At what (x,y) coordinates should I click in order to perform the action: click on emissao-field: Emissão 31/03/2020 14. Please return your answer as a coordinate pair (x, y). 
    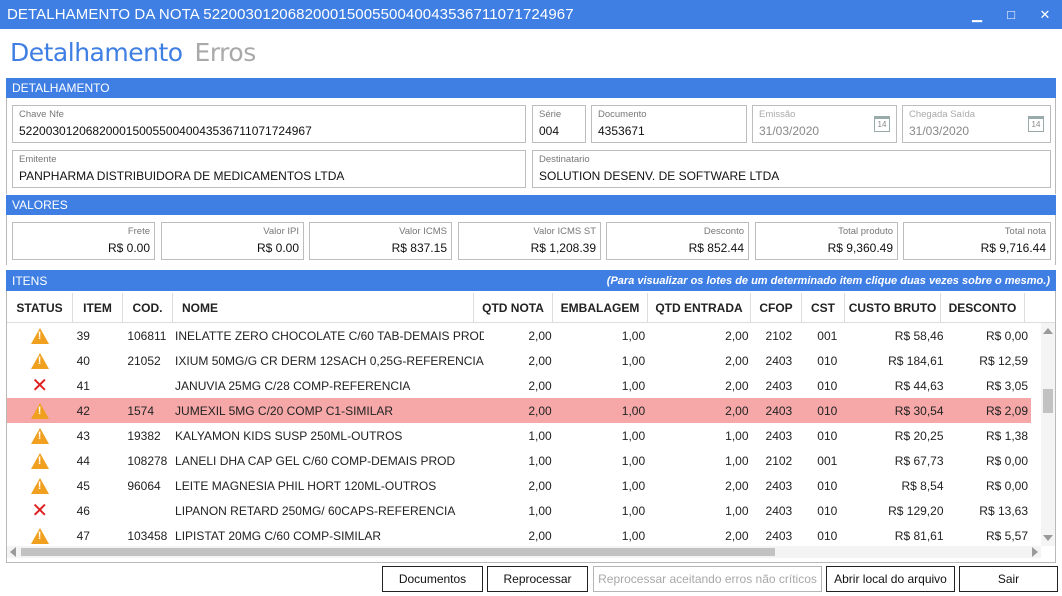
    Looking at the image, I should click on (824, 124).